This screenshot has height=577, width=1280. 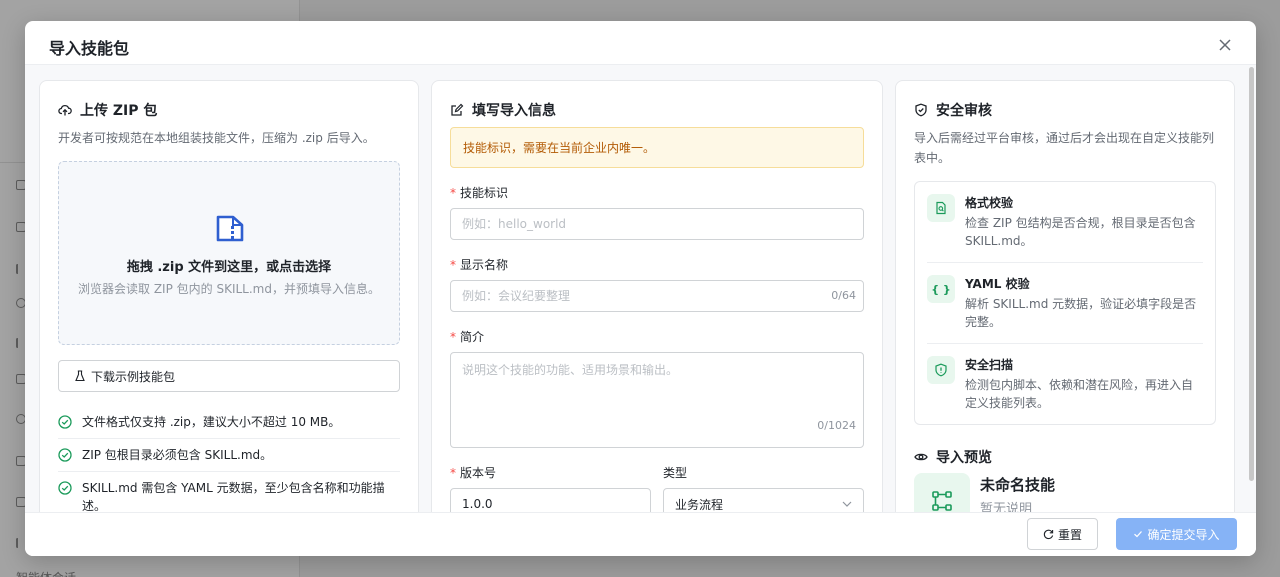 I want to click on check-icon, so click(x=1138, y=534).